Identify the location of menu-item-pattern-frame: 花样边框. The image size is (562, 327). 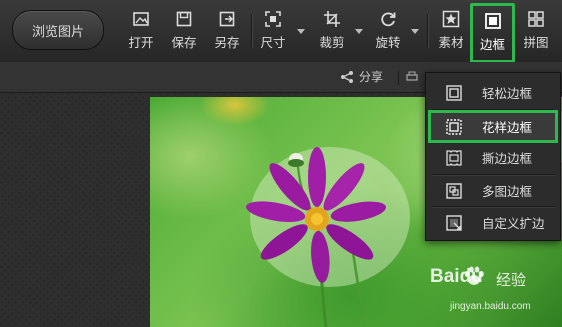
(493, 126).